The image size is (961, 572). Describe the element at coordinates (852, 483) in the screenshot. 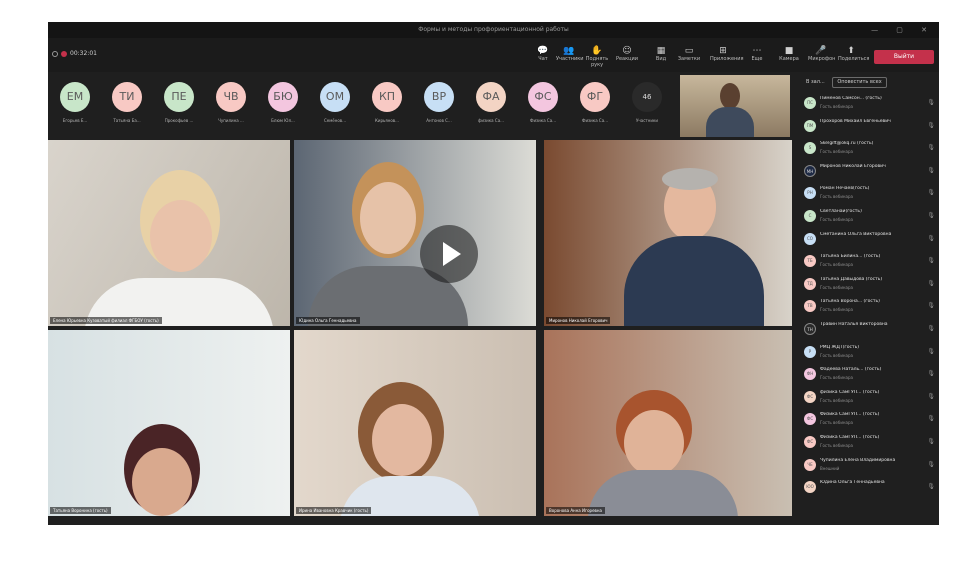

I see `participant-name: Юдина Ольга Геннадьевна` at that location.